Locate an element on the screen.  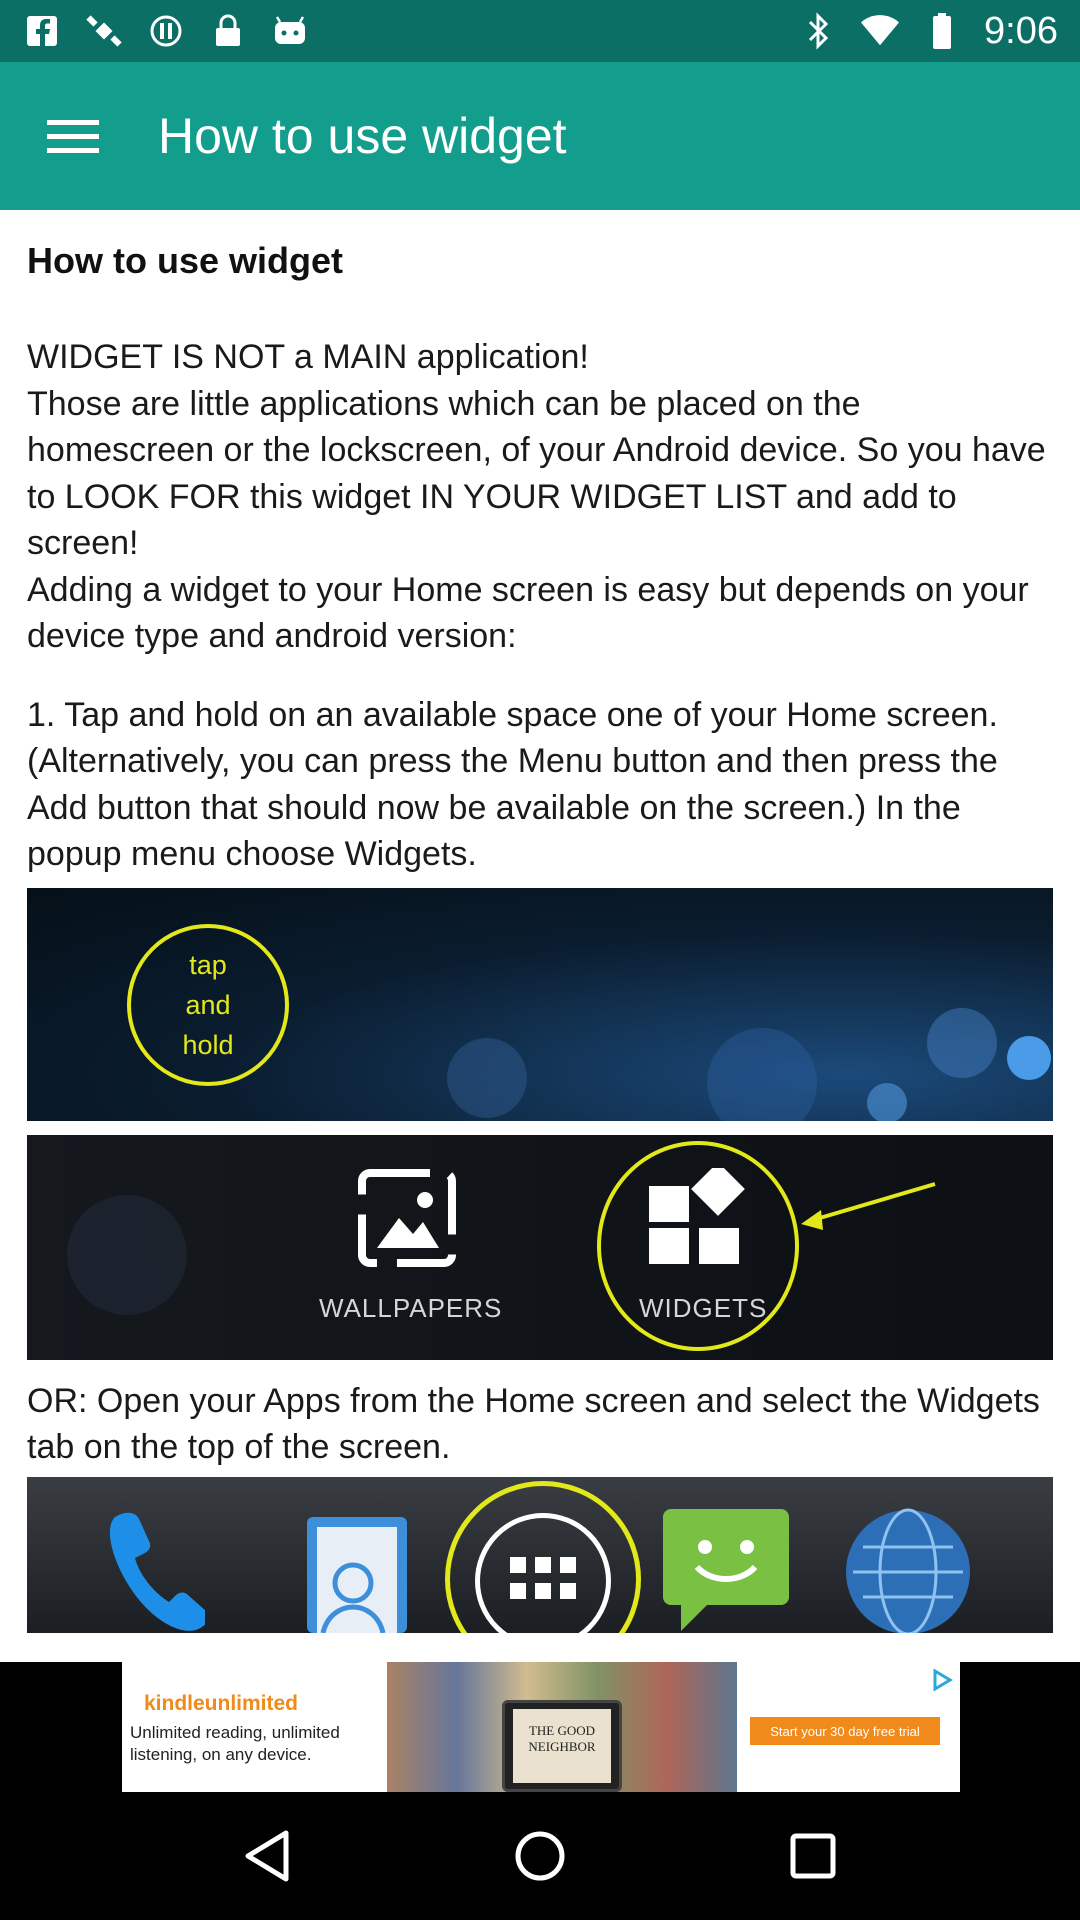
back-triangle-icon is located at coordinates (267, 1856).